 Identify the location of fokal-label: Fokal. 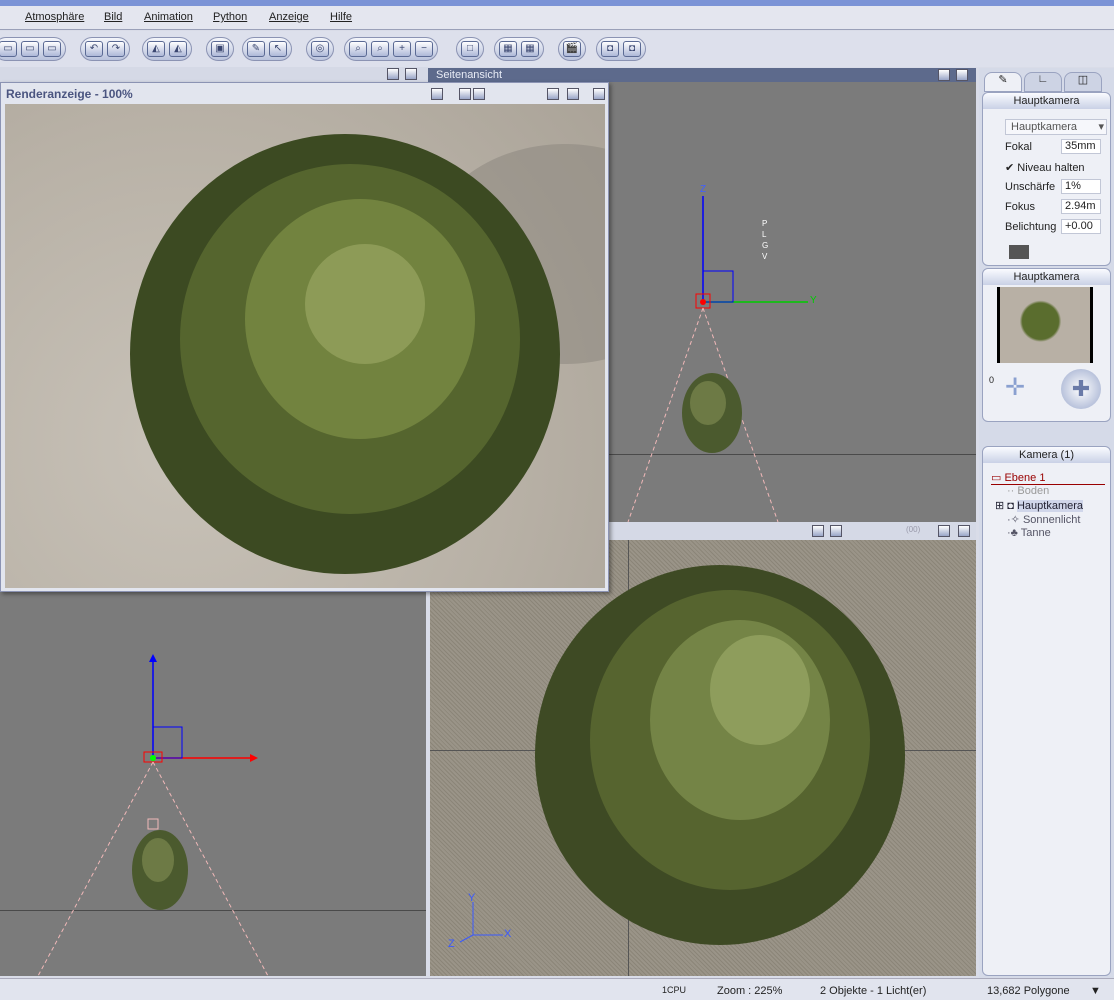
(1018, 147).